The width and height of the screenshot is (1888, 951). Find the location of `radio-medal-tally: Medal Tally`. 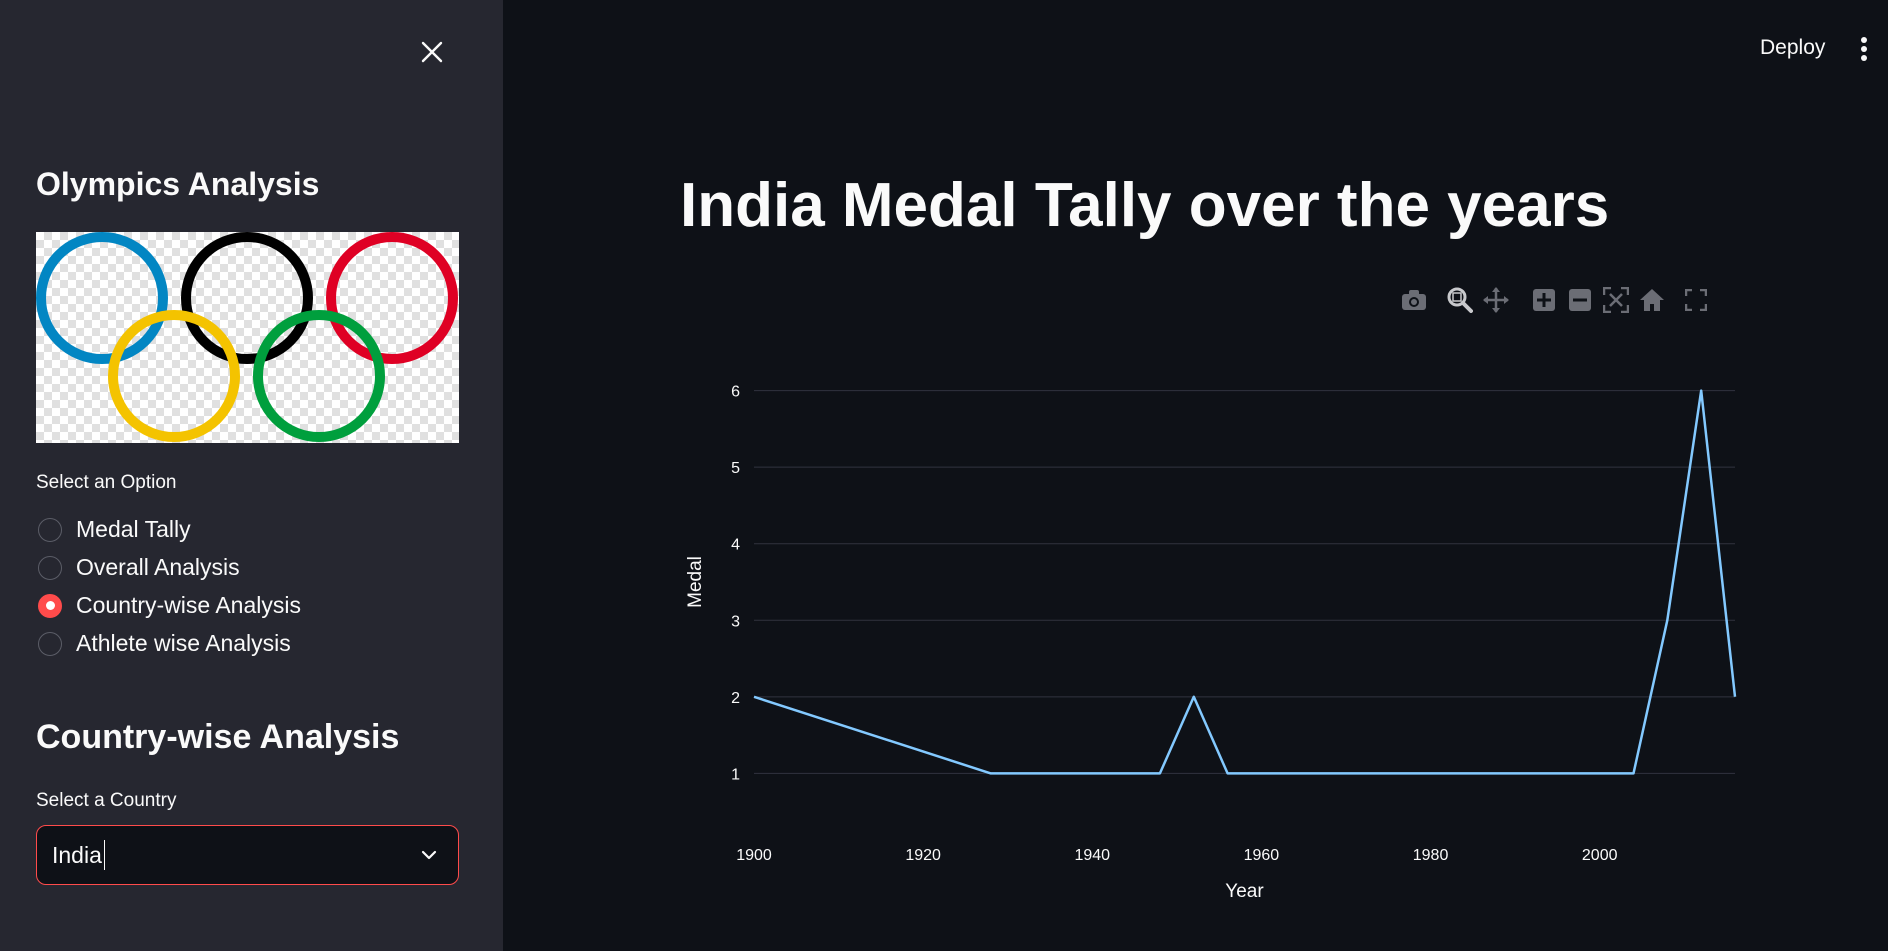

radio-medal-tally: Medal Tally is located at coordinates (114, 529).